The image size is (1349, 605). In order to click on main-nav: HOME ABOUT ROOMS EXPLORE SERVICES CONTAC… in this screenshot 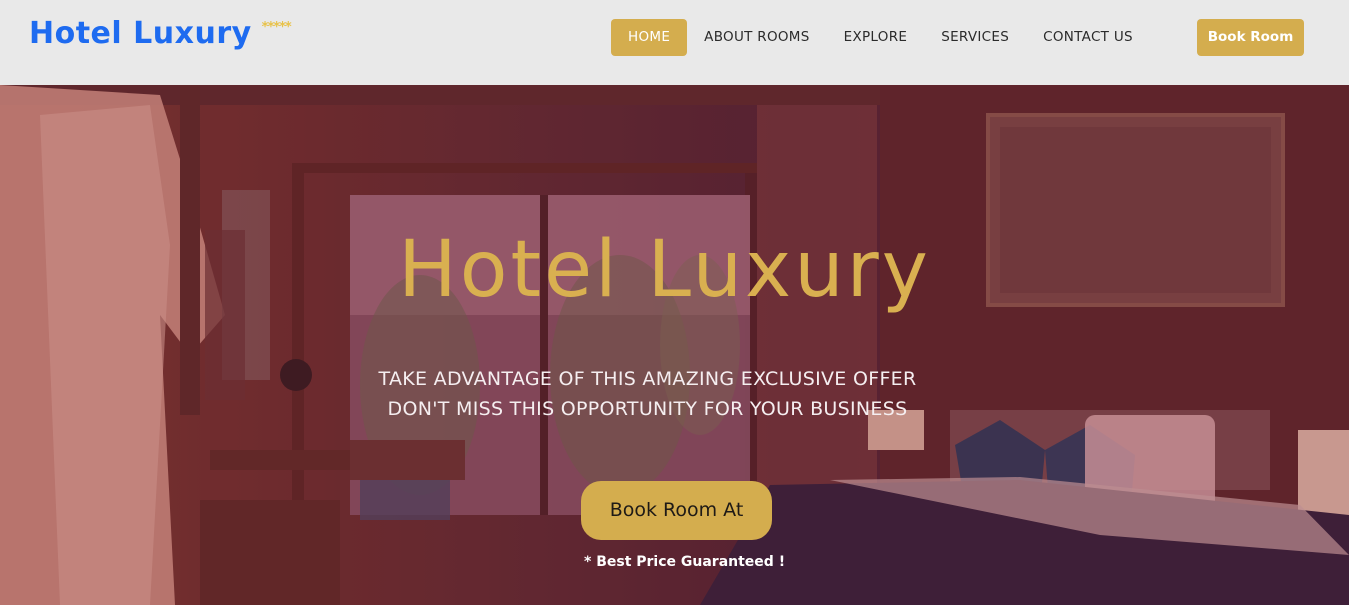, I will do `click(880, 37)`.